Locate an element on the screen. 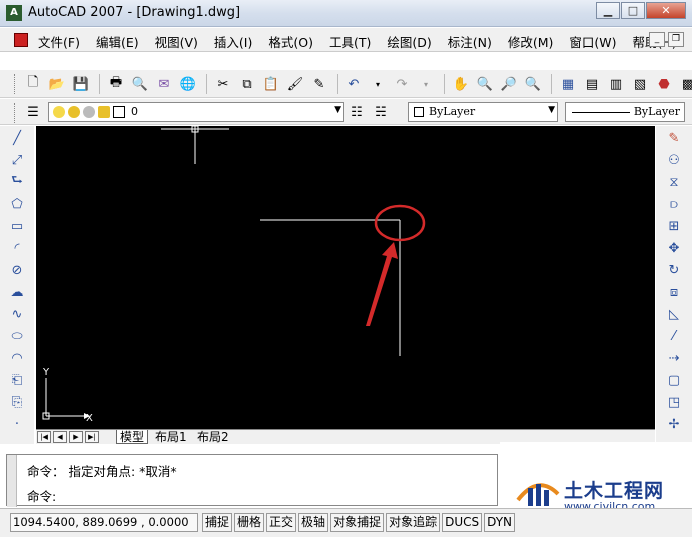 The image size is (692, 537). publish-icon: ✉ is located at coordinates (164, 84).